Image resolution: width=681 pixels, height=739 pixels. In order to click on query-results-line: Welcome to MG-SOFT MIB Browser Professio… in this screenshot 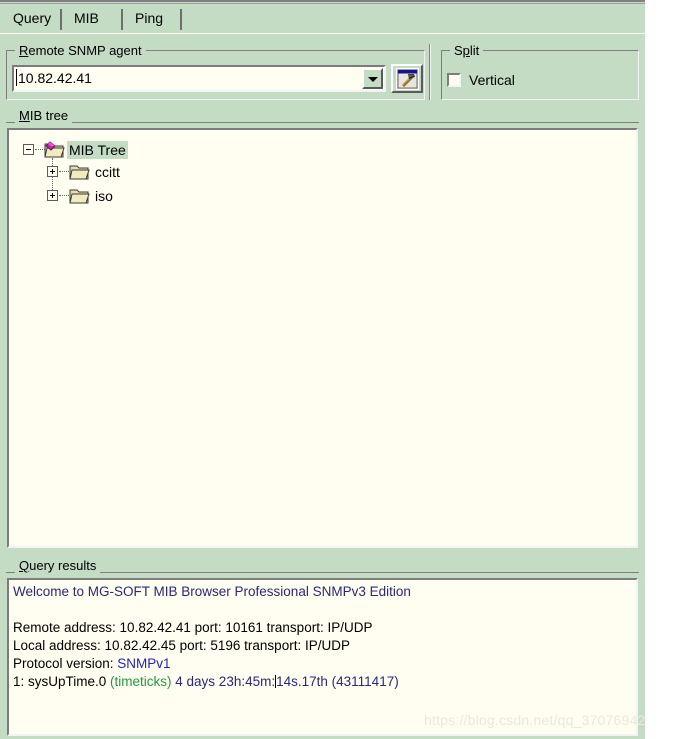, I will do `click(323, 592)`.